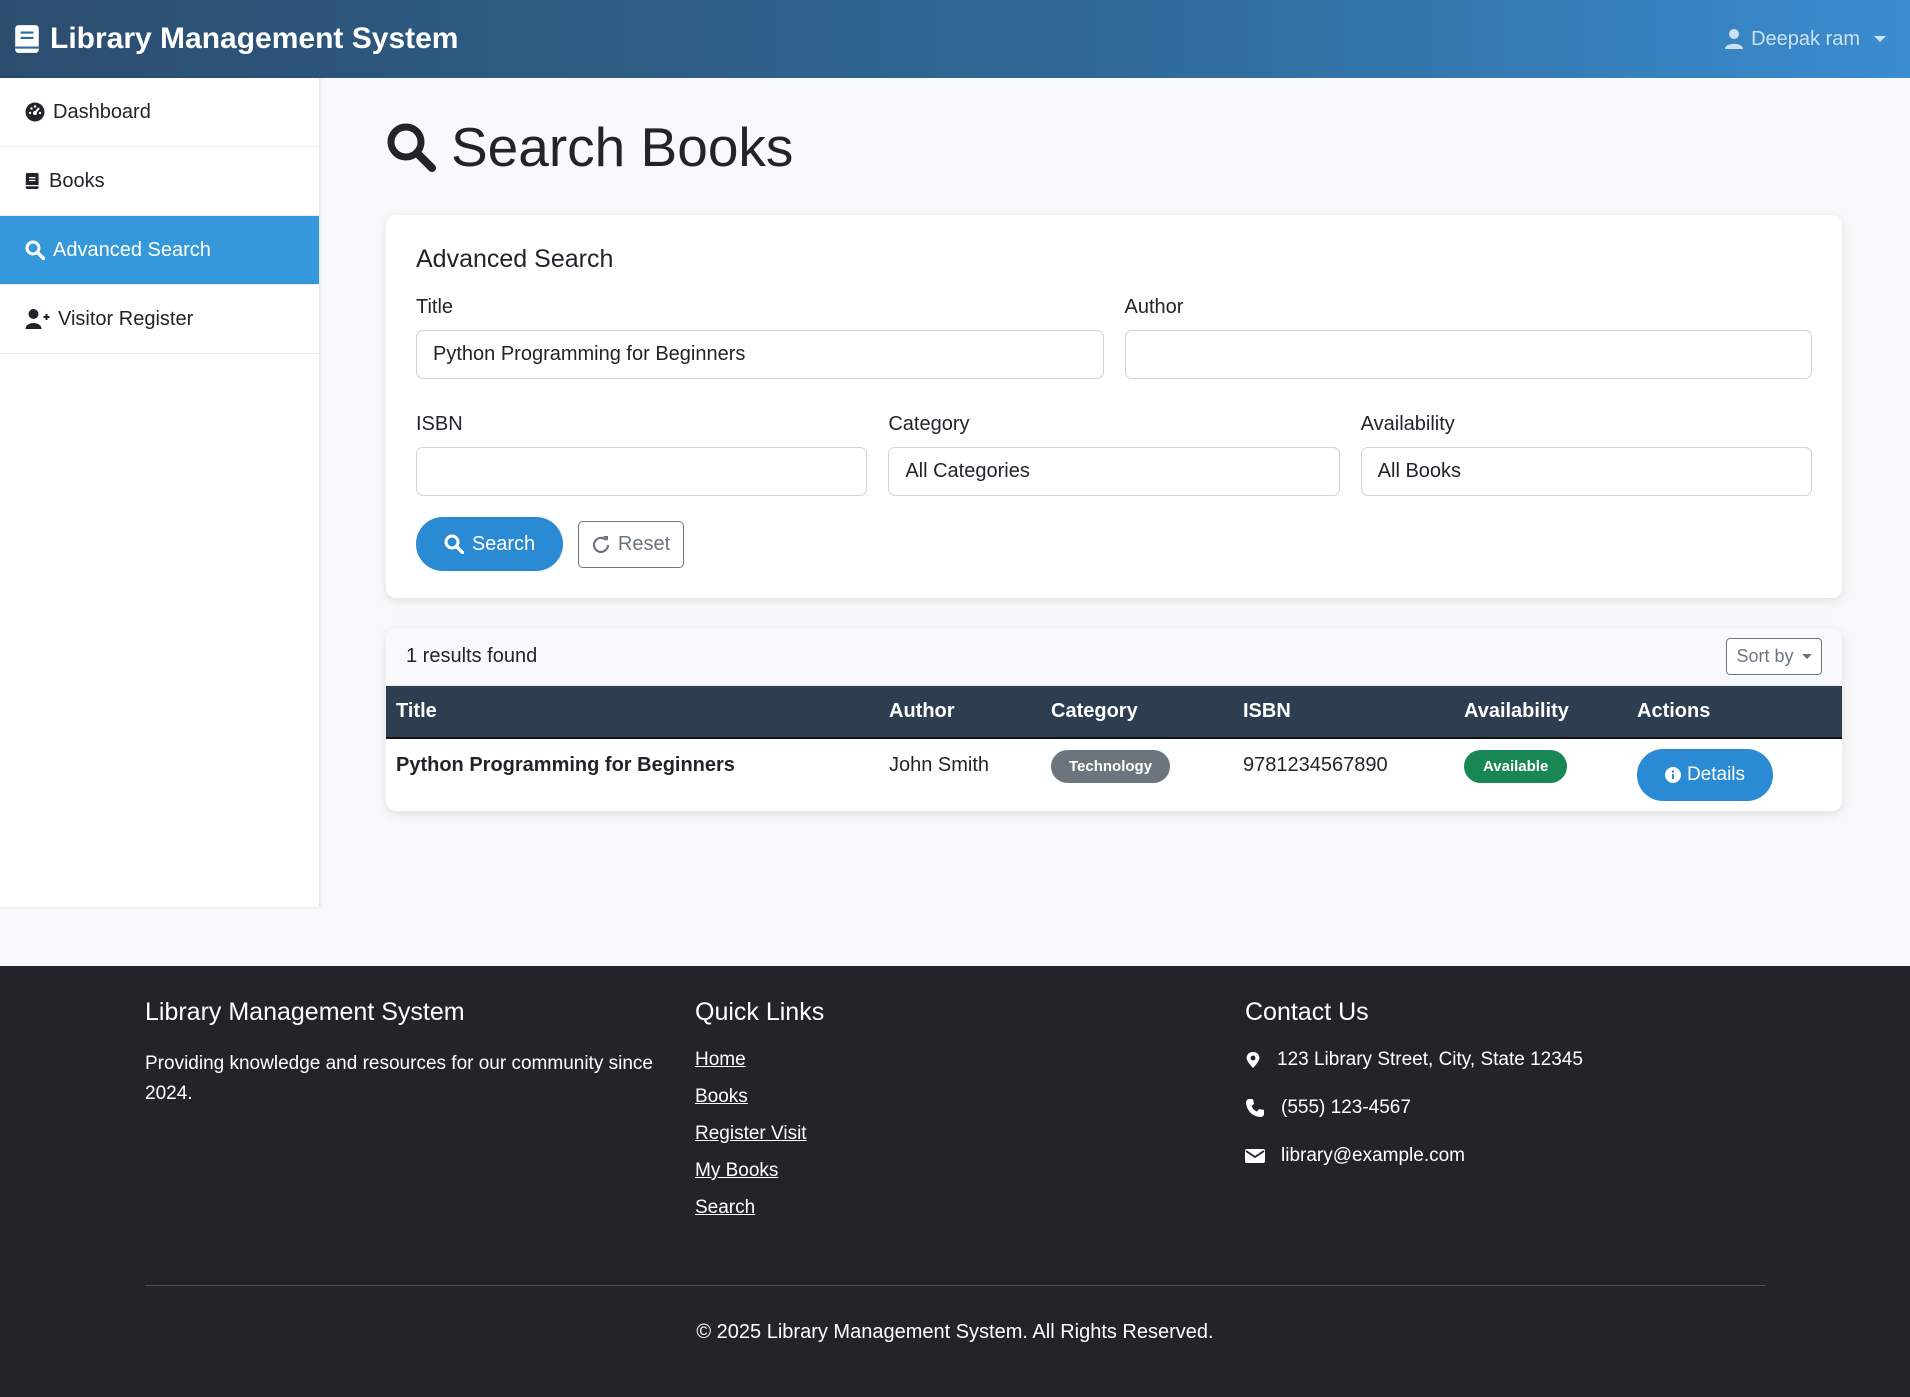 The image size is (1910, 1397). What do you see at coordinates (472, 656) in the screenshot?
I see `results-count: 1 results found` at bounding box center [472, 656].